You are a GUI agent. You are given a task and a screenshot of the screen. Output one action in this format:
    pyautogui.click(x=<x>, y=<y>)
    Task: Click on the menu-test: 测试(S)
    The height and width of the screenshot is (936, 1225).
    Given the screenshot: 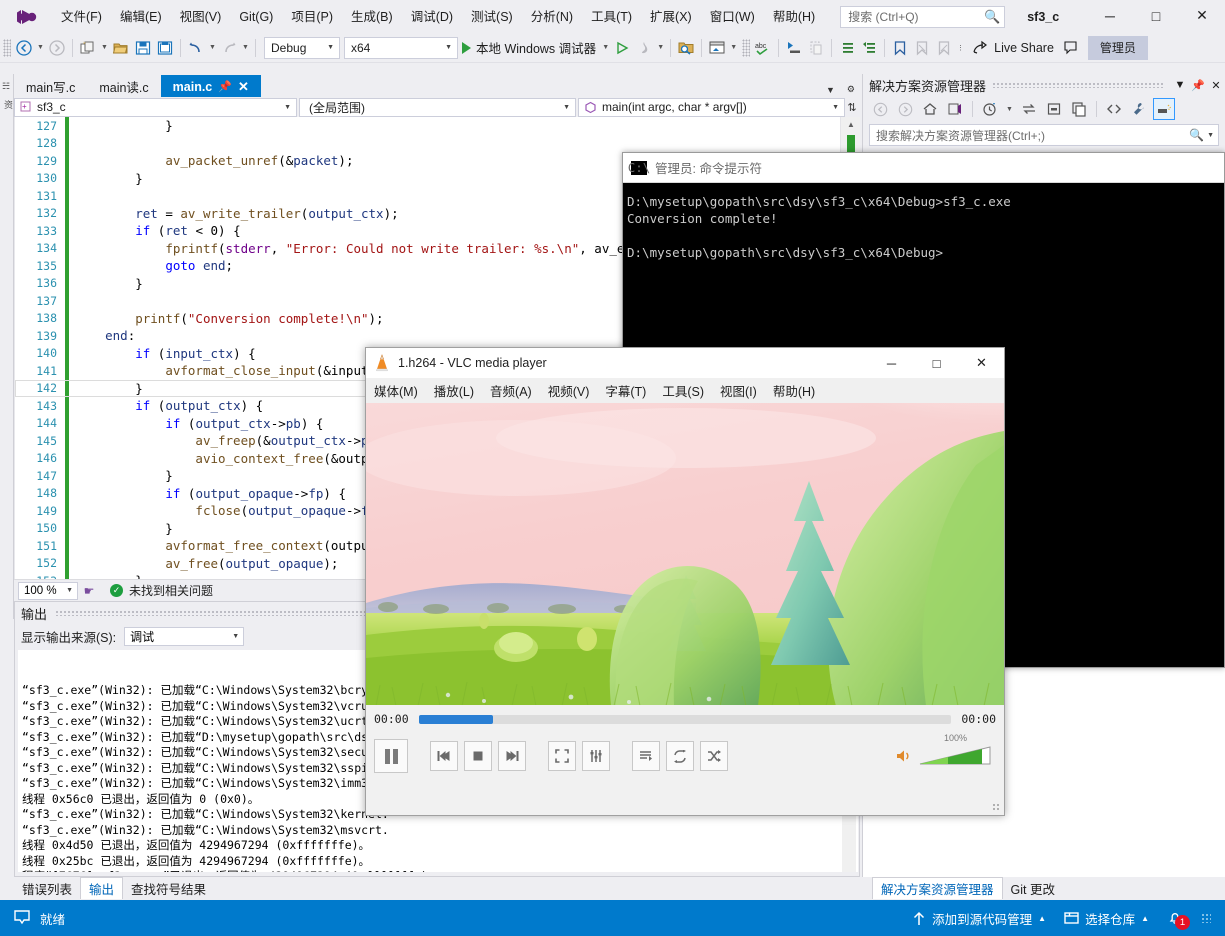 What is the action you would take?
    pyautogui.click(x=492, y=17)
    